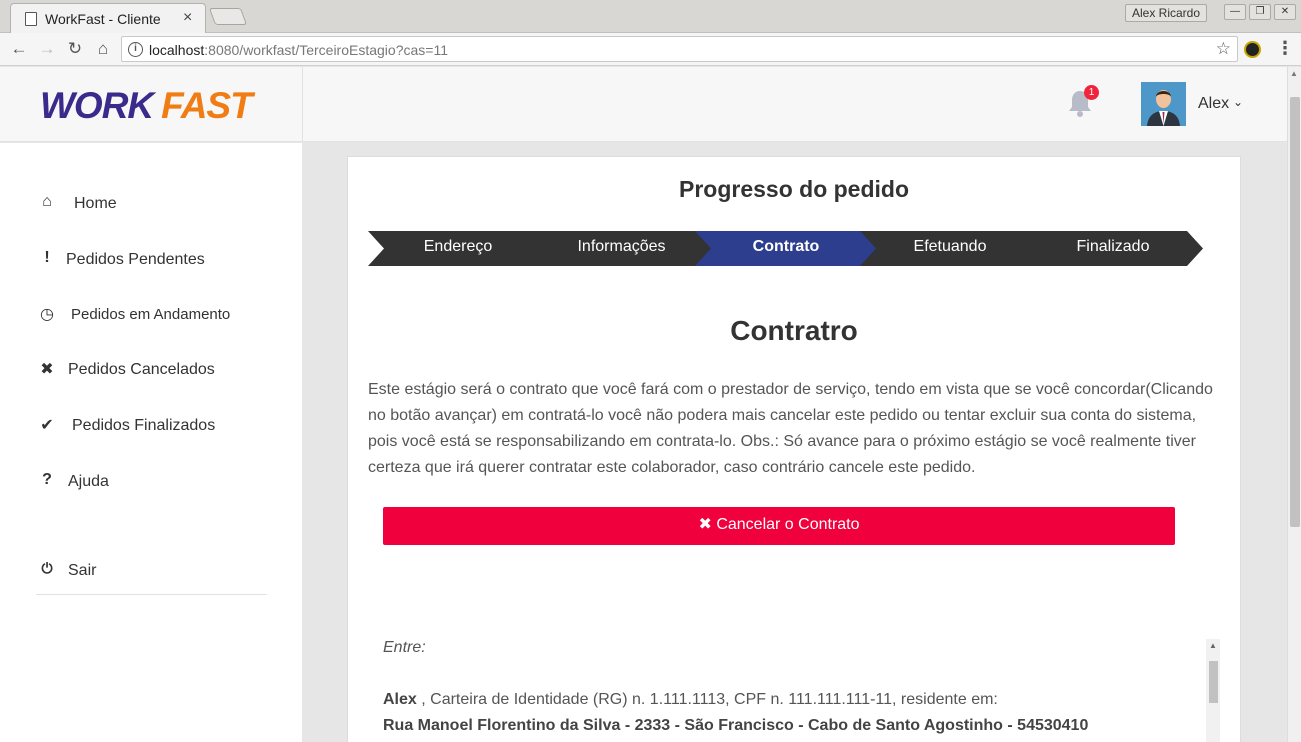  Describe the element at coordinates (1091, 92) in the screenshot. I see `notification-badge: 1` at that location.